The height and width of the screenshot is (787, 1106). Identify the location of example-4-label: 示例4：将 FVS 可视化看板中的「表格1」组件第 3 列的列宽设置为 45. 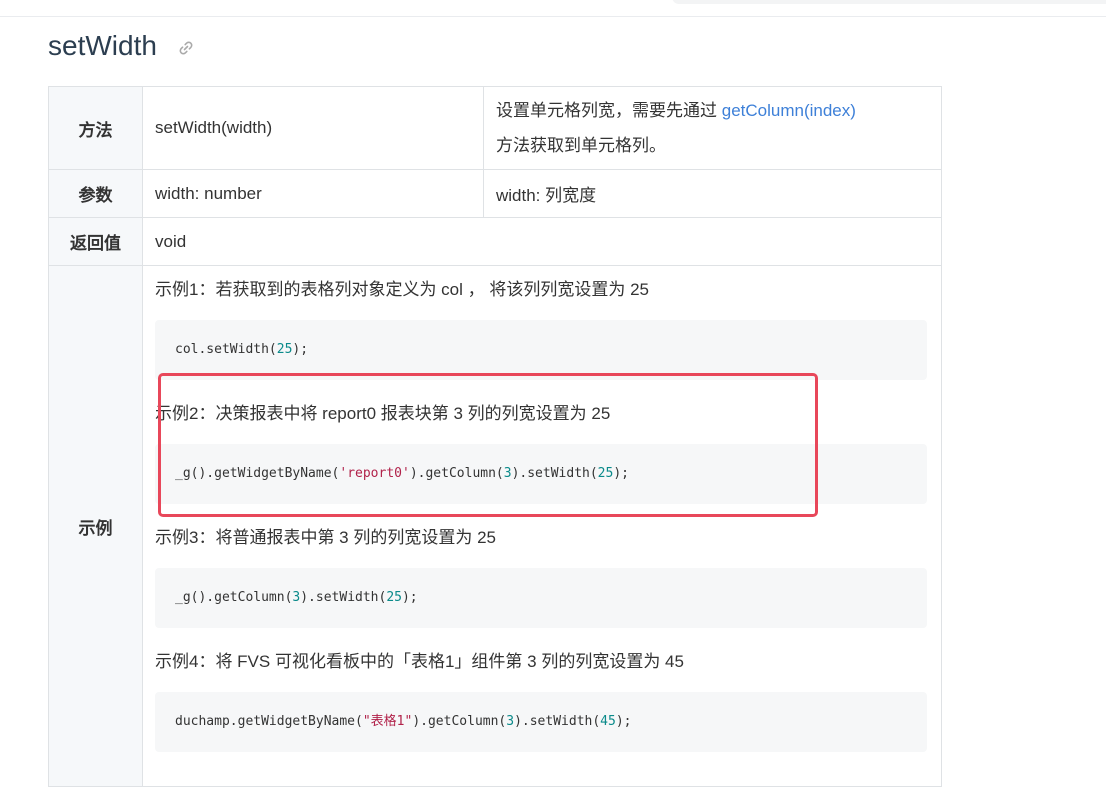
(419, 661).